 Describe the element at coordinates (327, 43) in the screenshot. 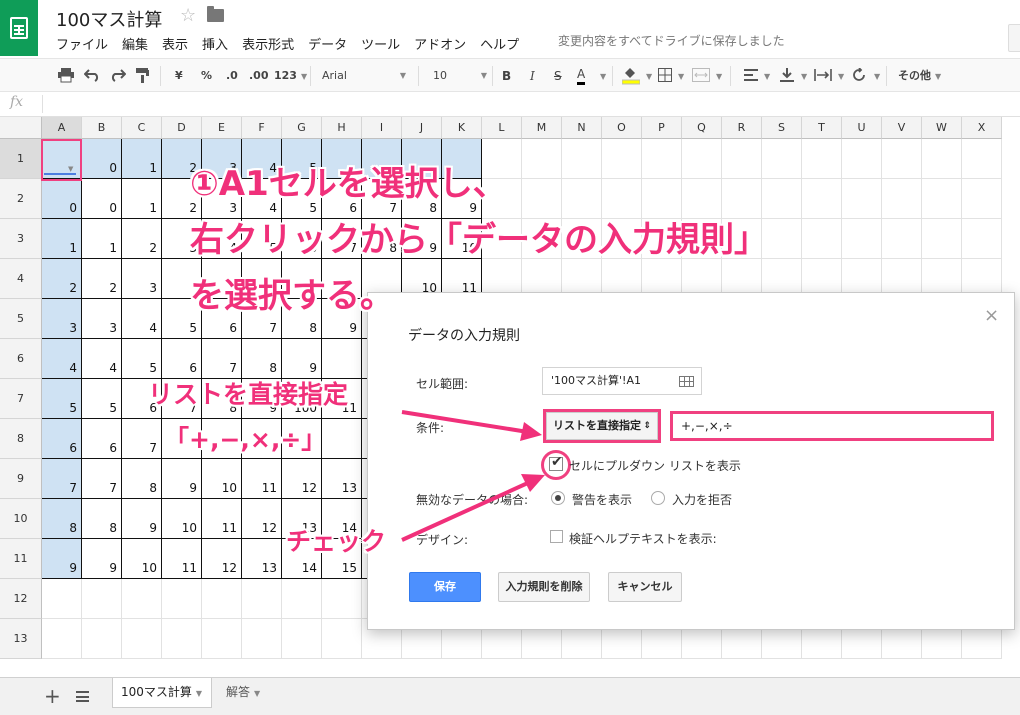

I see `menu-data: データ` at that location.